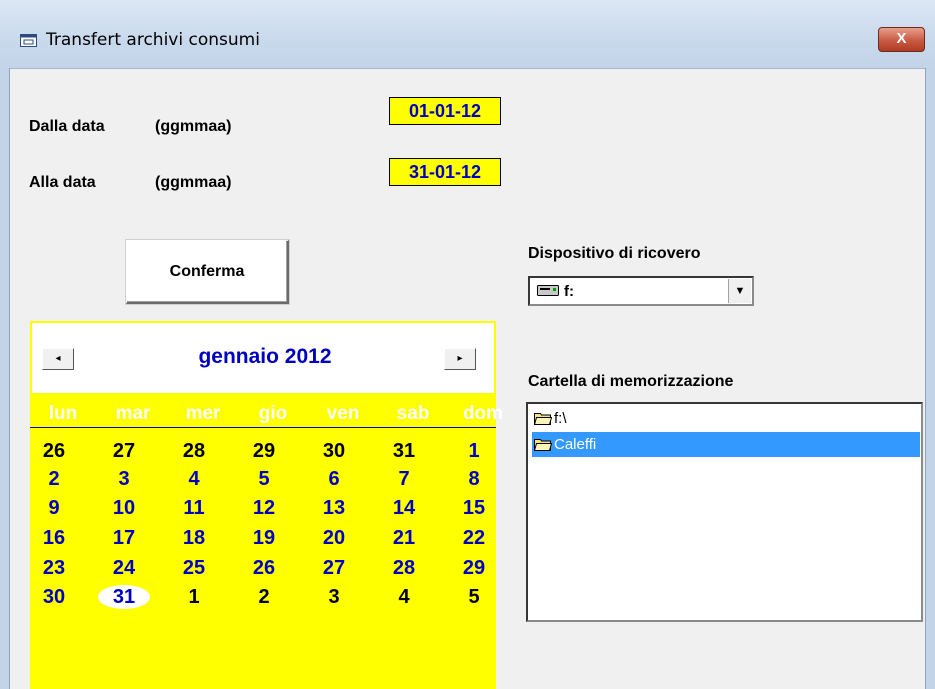  What do you see at coordinates (5, 378) in the screenshot?
I see `window-frame-left` at bounding box center [5, 378].